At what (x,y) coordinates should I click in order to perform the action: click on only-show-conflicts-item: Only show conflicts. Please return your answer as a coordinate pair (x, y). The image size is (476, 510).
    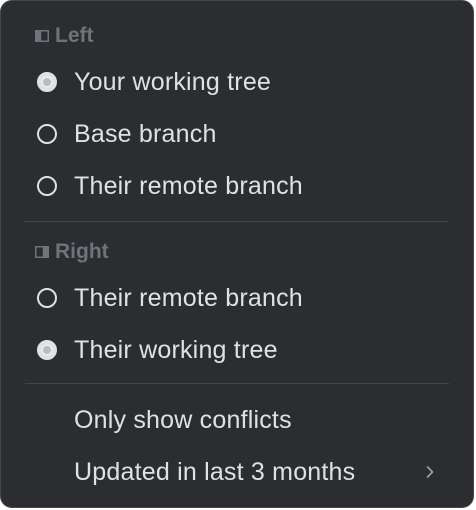
    Looking at the image, I should click on (237, 420).